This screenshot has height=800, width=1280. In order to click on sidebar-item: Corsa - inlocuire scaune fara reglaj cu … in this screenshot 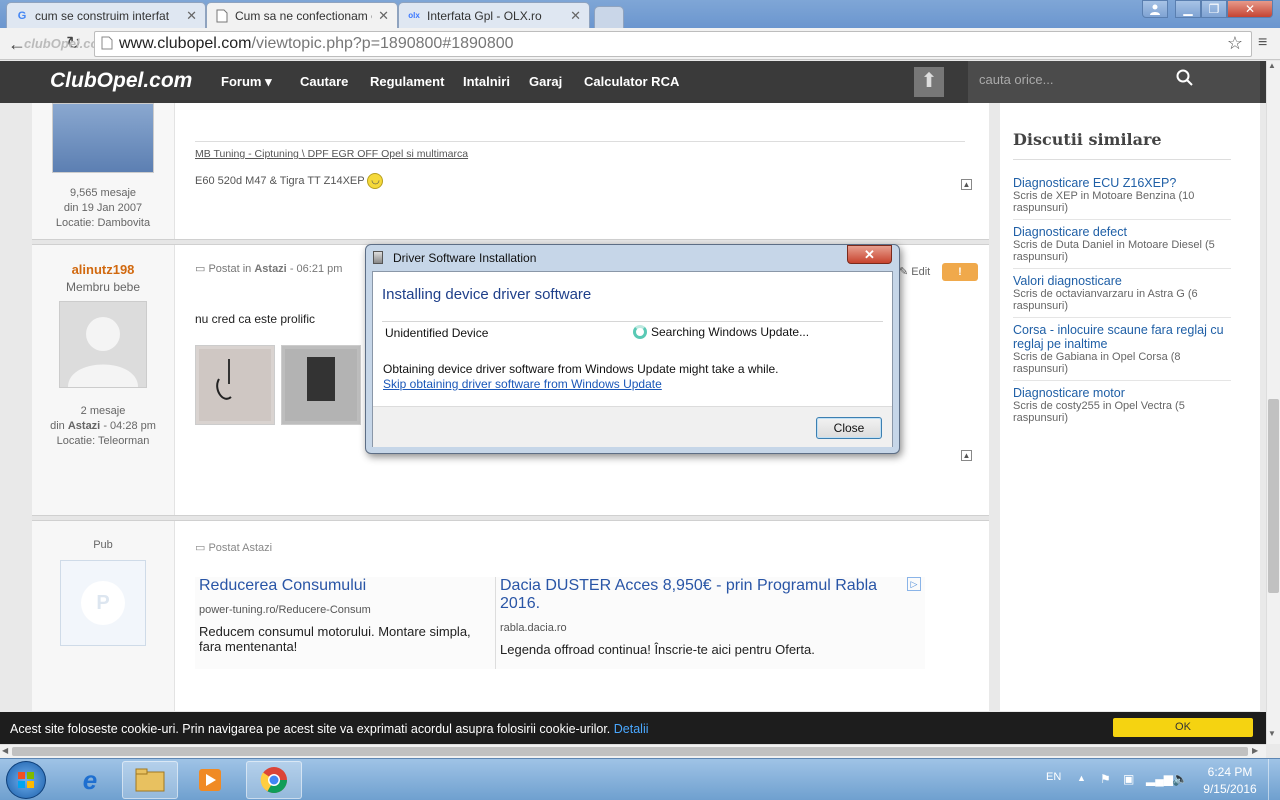, I will do `click(1122, 349)`.